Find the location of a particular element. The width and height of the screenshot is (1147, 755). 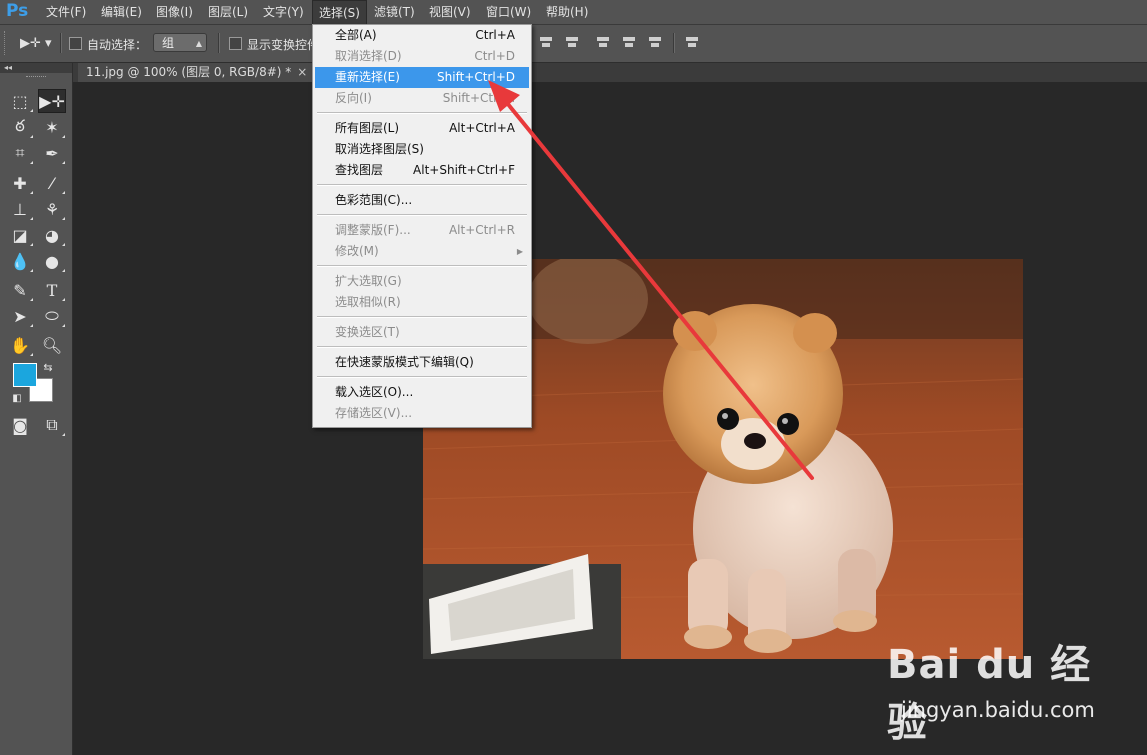

menu-item-deselect: 取消选择(D) Ctrl+D is located at coordinates (422, 56).